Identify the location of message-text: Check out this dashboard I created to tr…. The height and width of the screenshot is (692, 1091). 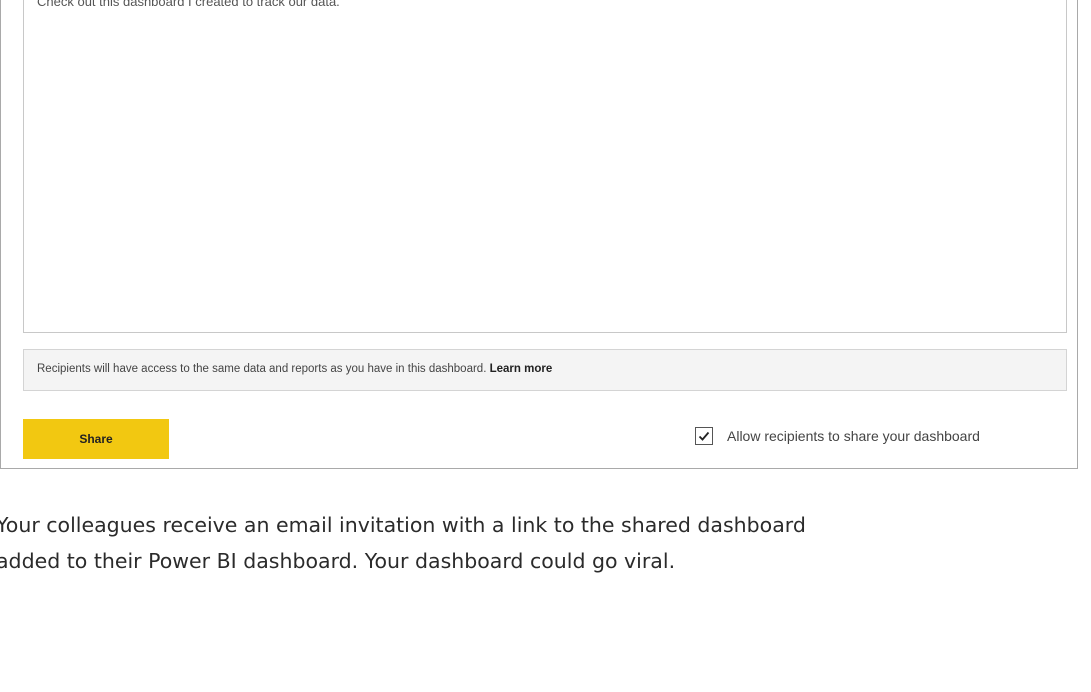
(188, 4).